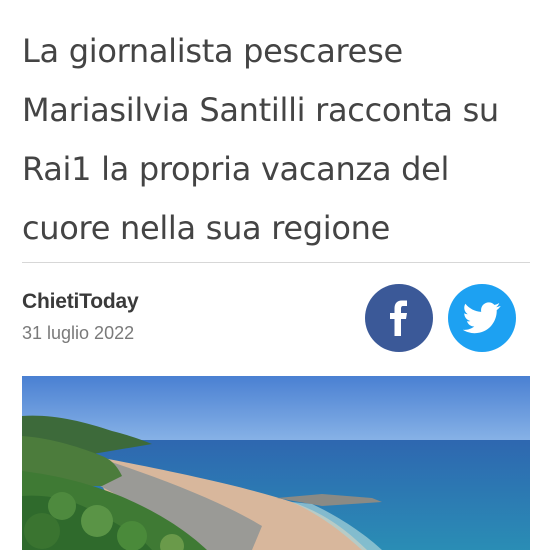 The height and width of the screenshot is (550, 550). I want to click on headline-line: La giornalista pescarese, so click(212, 51).